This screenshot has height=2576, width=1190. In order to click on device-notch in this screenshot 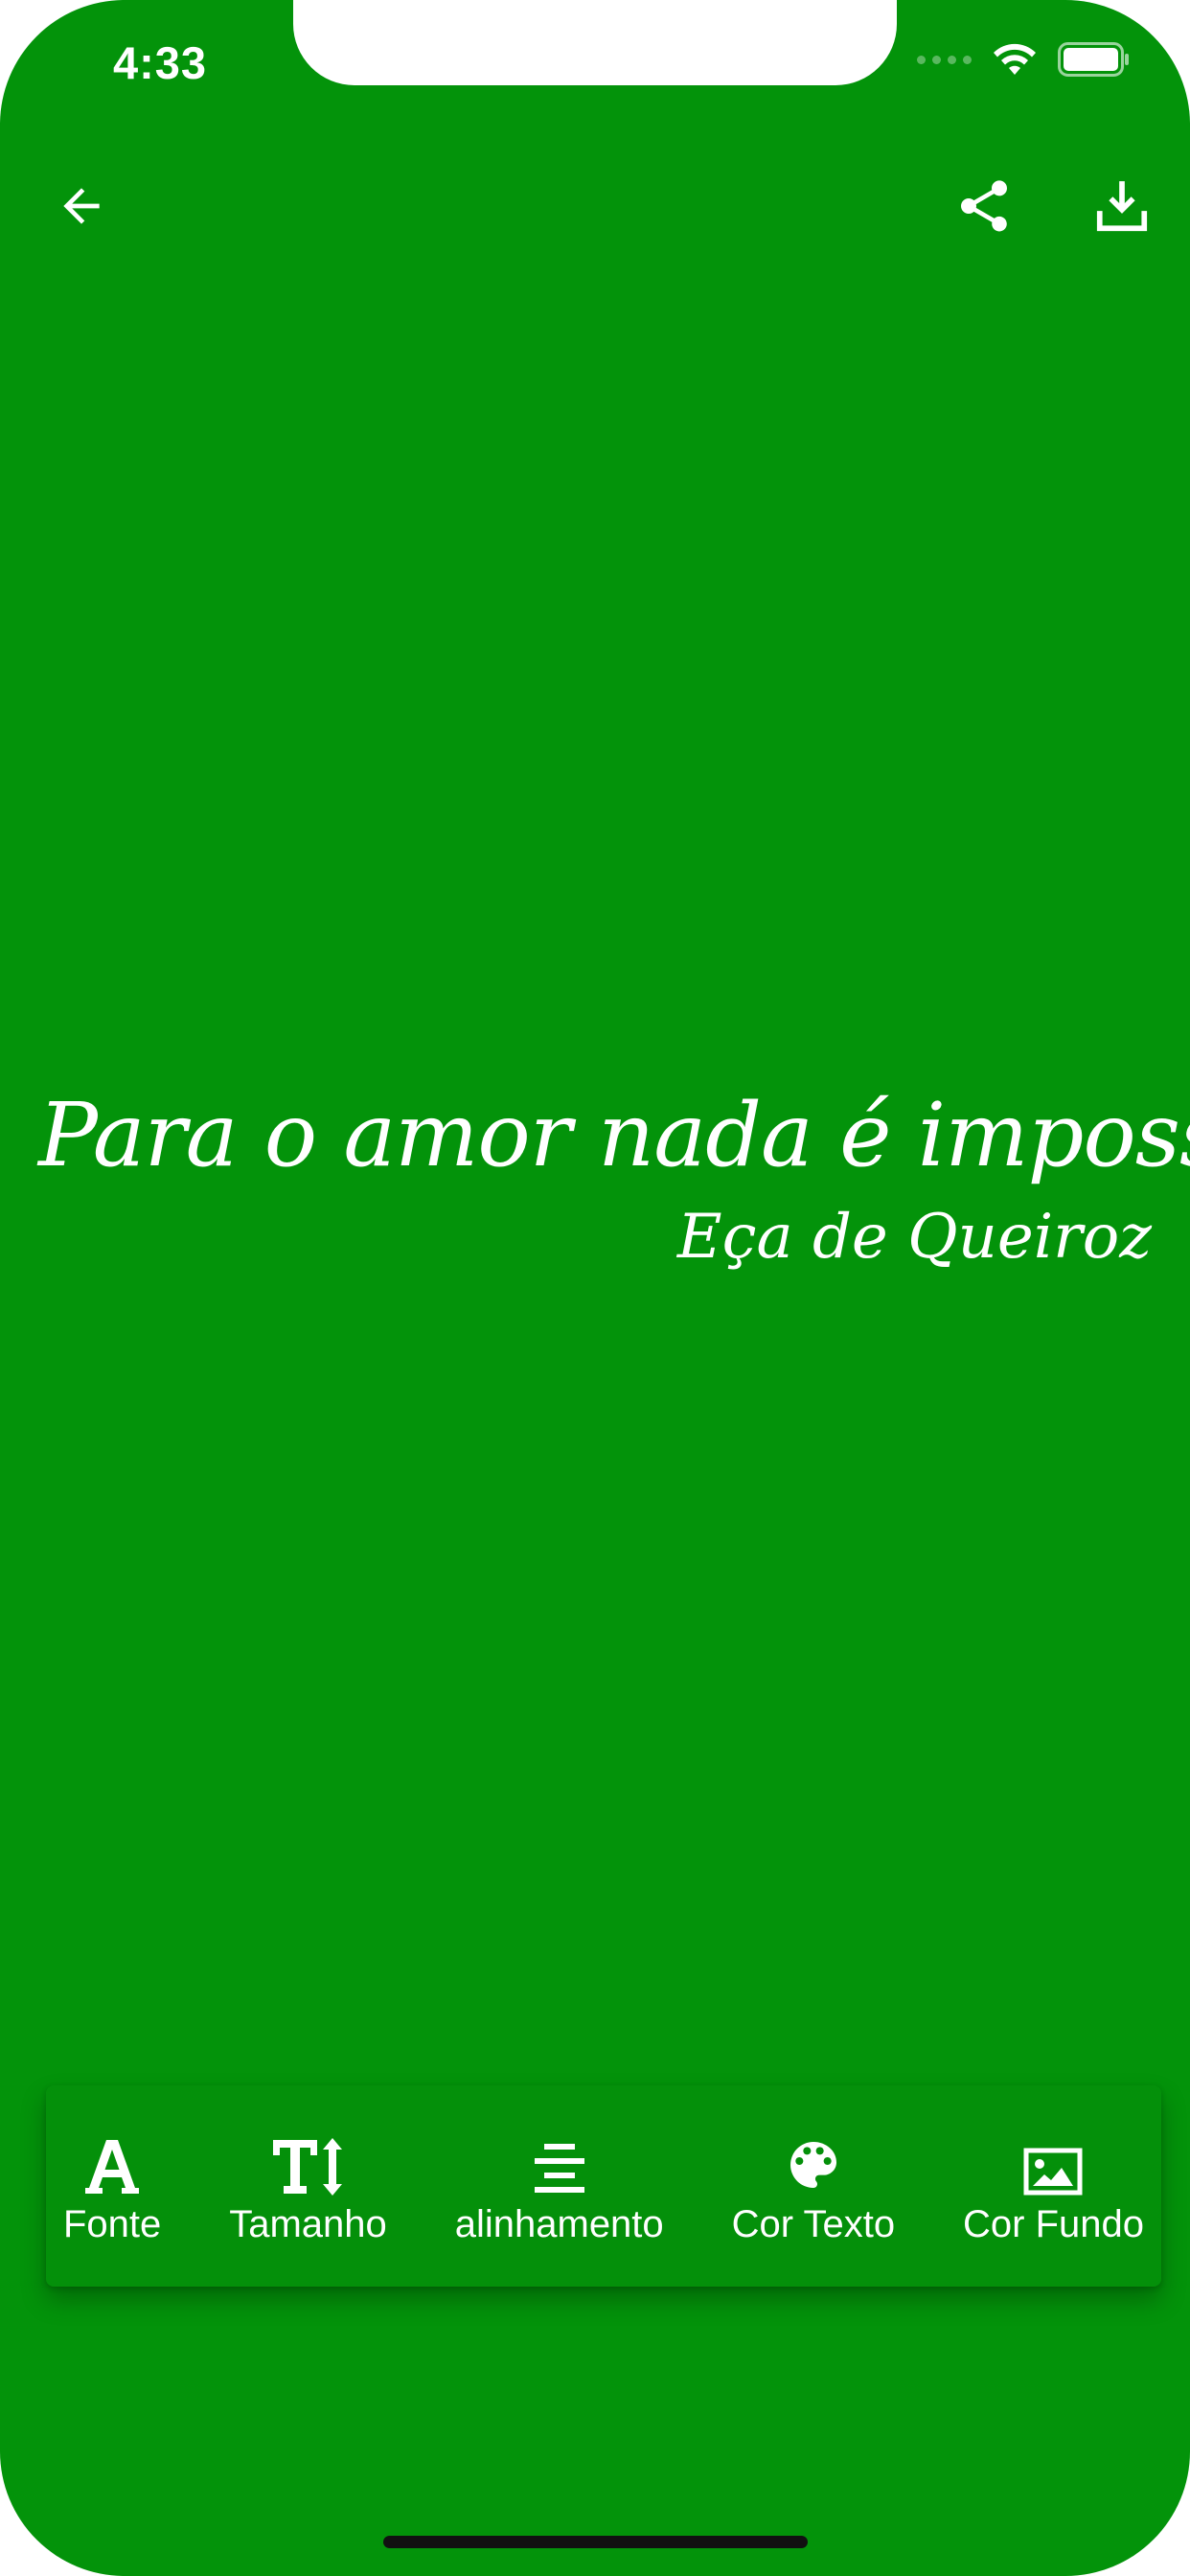, I will do `click(595, 42)`.